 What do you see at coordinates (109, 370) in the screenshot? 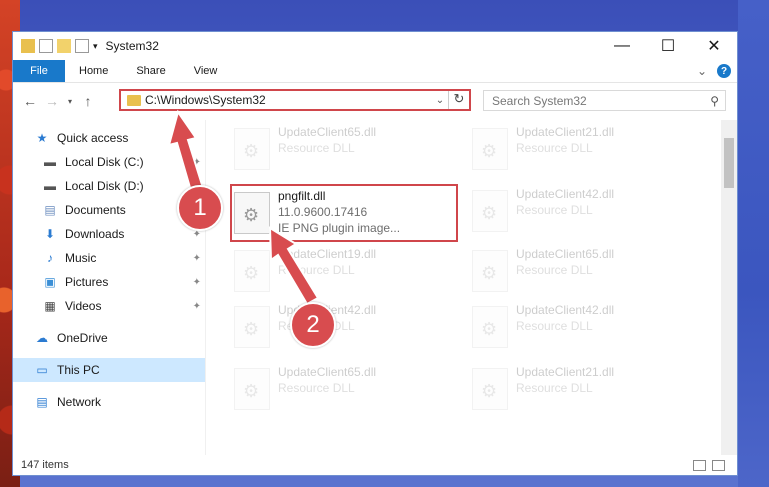
I see `sidebar-item-this-pc: ▭ This PC` at bounding box center [109, 370].